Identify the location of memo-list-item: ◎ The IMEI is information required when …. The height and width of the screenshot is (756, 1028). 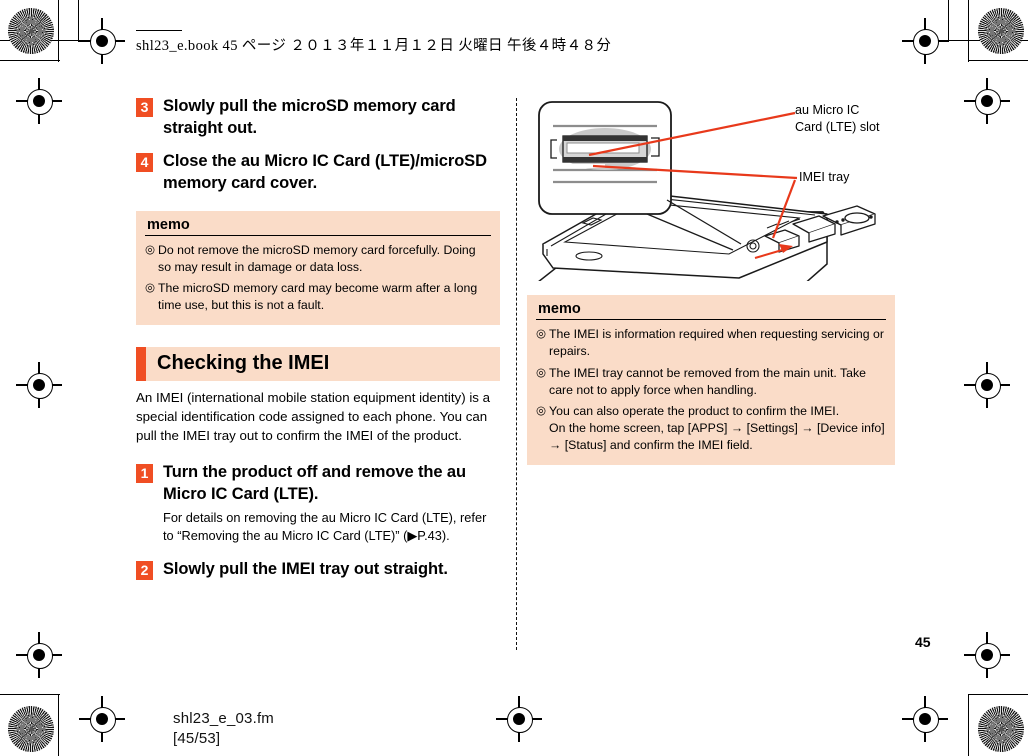
(711, 343).